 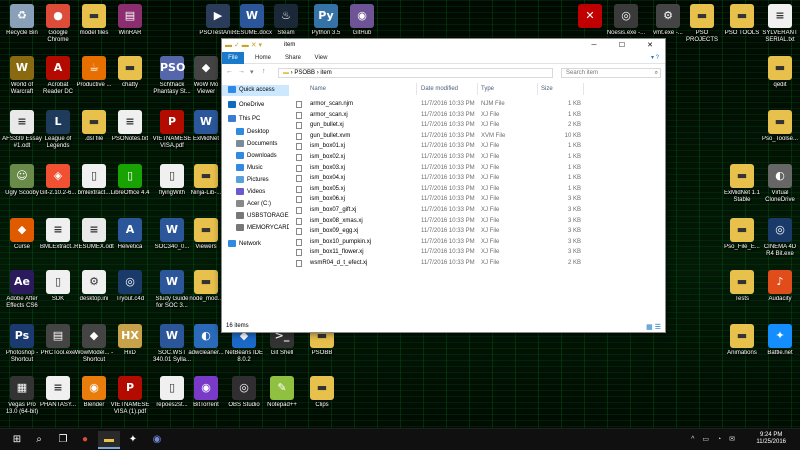 I want to click on nav-item: Desktop, so click(x=255, y=132).